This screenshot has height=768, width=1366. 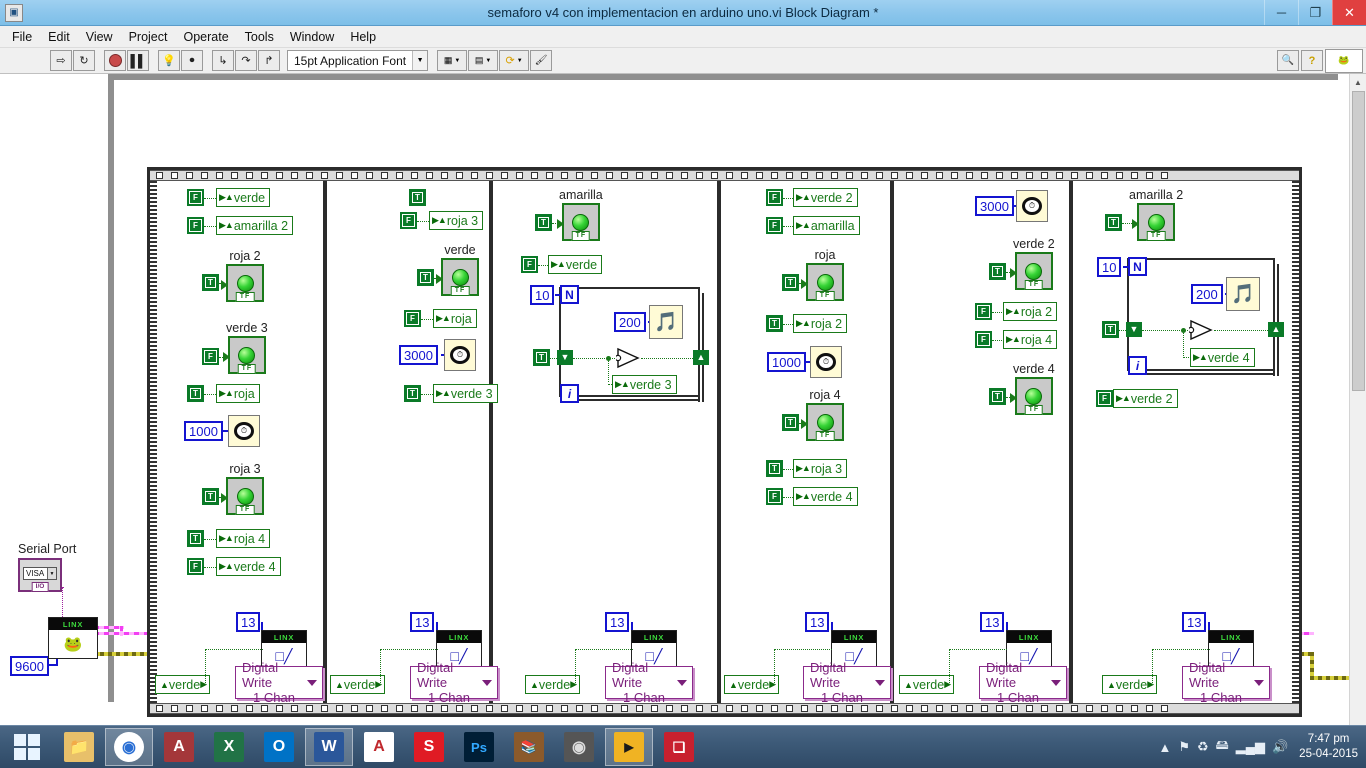 What do you see at coordinates (1222, 747) in the screenshot?
I see `battery-icon: 🖴` at bounding box center [1222, 747].